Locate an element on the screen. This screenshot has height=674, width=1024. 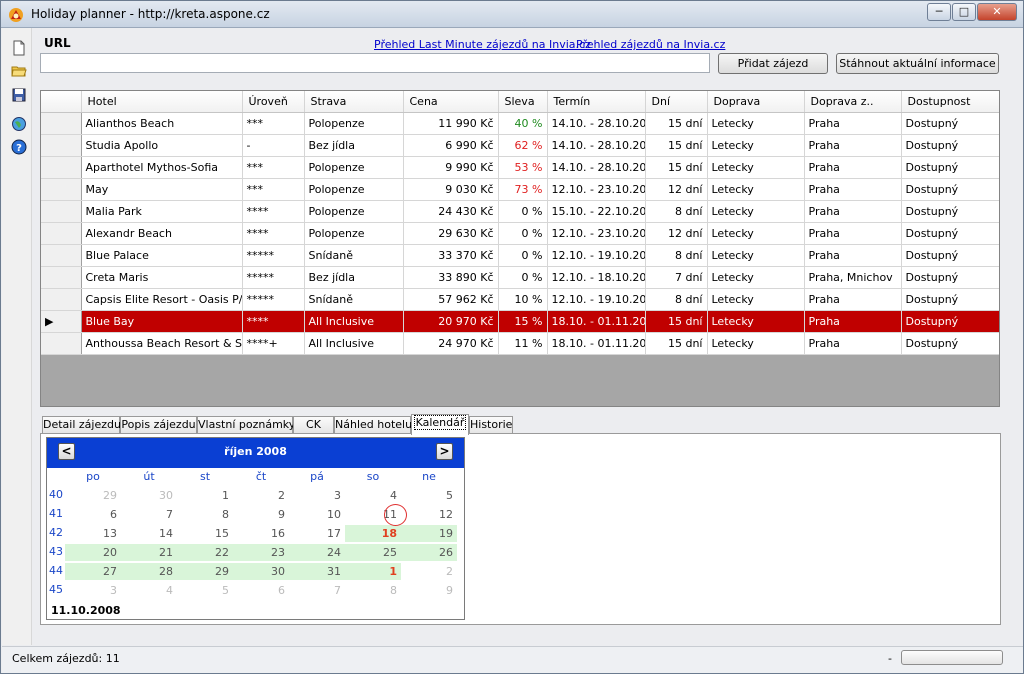
column-header-days: Dní is located at coordinates (676, 102).